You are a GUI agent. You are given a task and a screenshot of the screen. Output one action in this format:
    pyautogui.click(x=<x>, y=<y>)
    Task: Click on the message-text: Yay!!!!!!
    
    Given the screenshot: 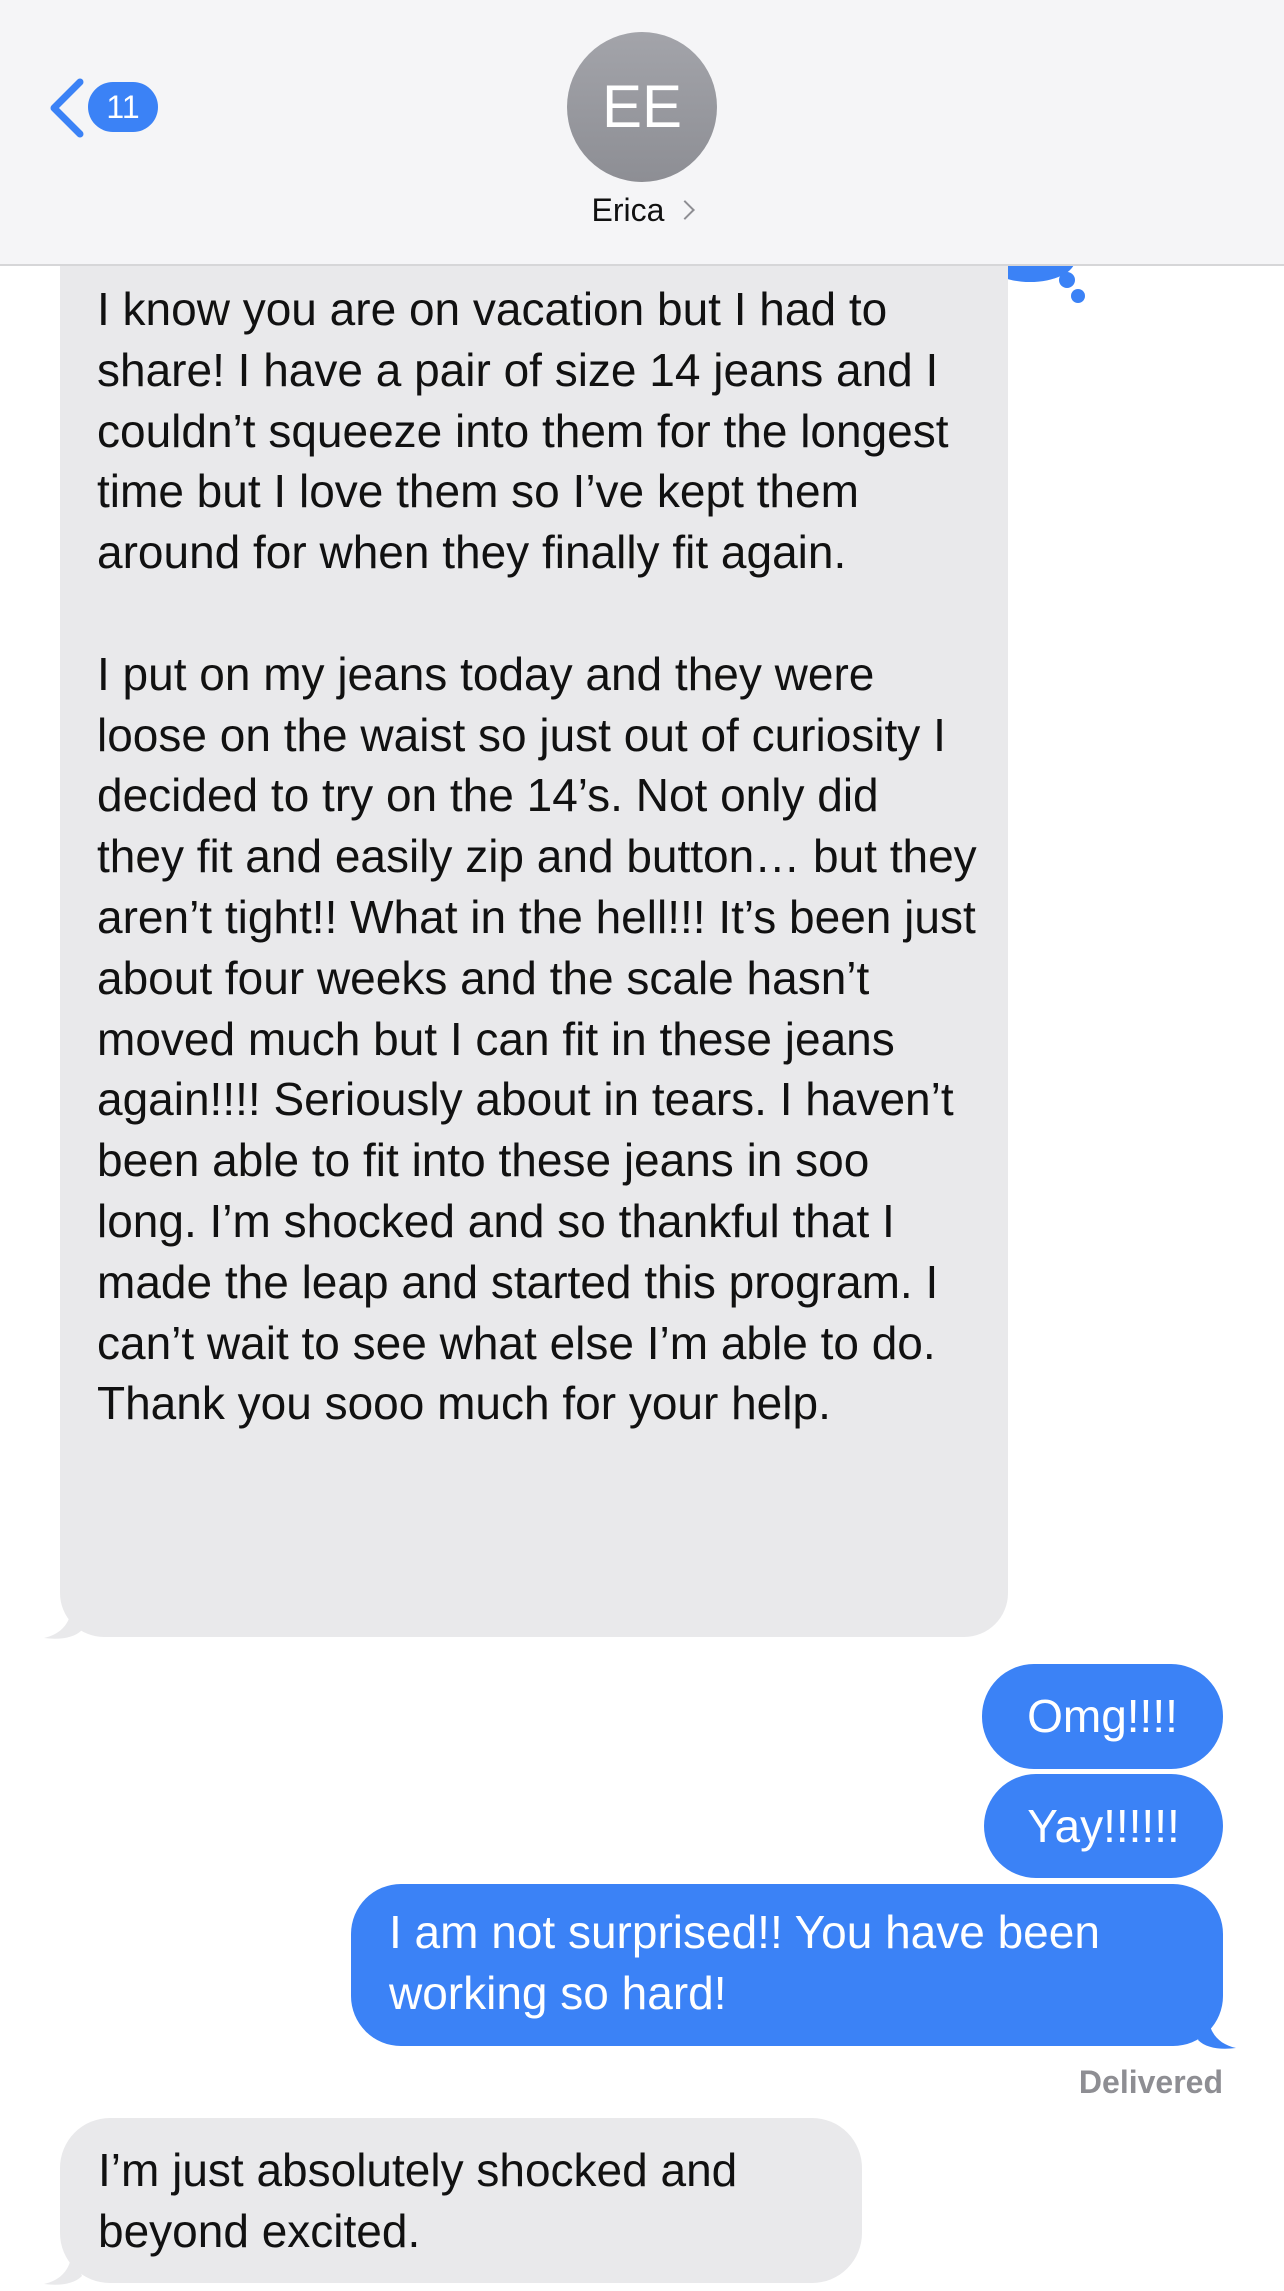 What is the action you would take?
    pyautogui.click(x=1103, y=1826)
    